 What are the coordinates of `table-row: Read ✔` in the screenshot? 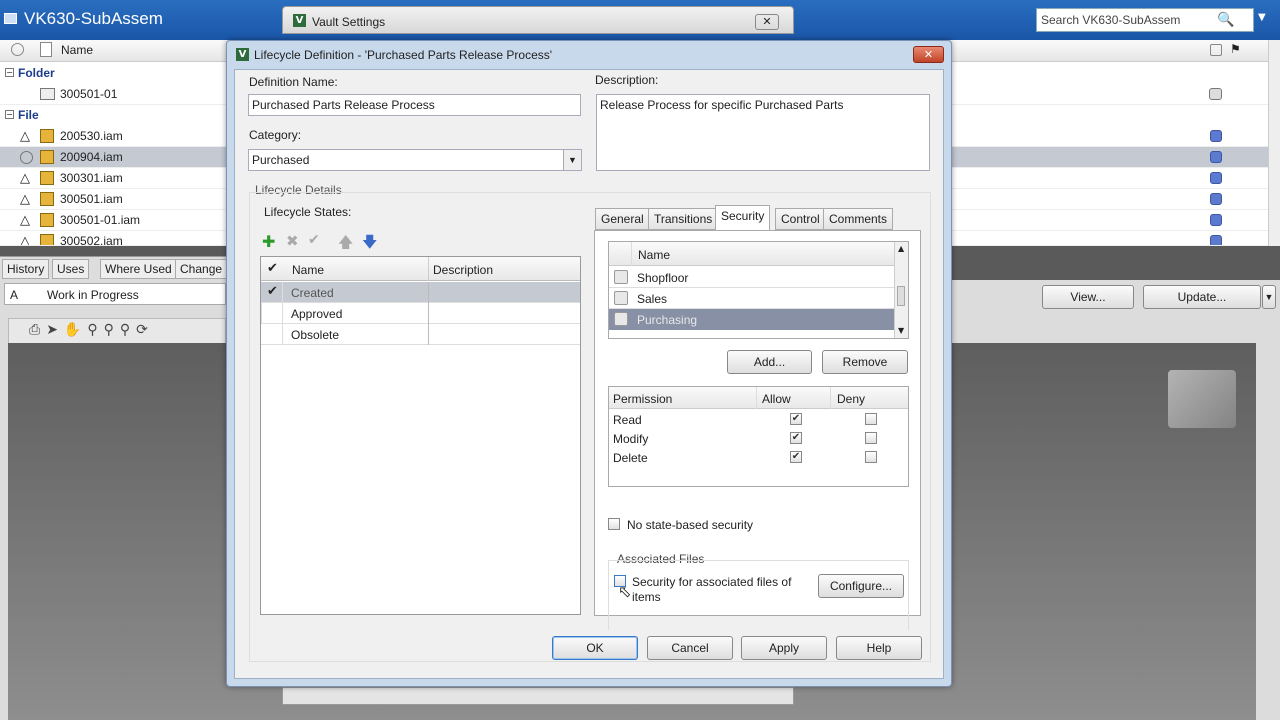 It's located at (758, 419).